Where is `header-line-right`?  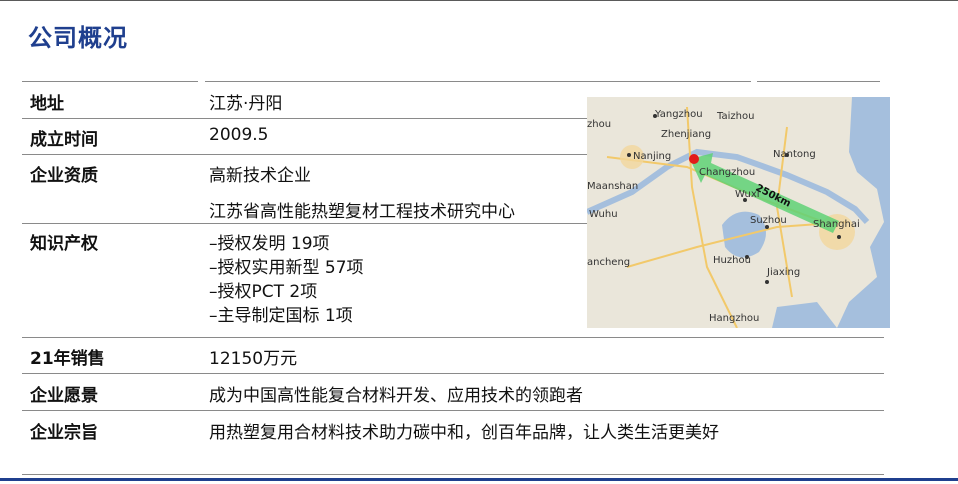
header-line-right is located at coordinates (818, 81).